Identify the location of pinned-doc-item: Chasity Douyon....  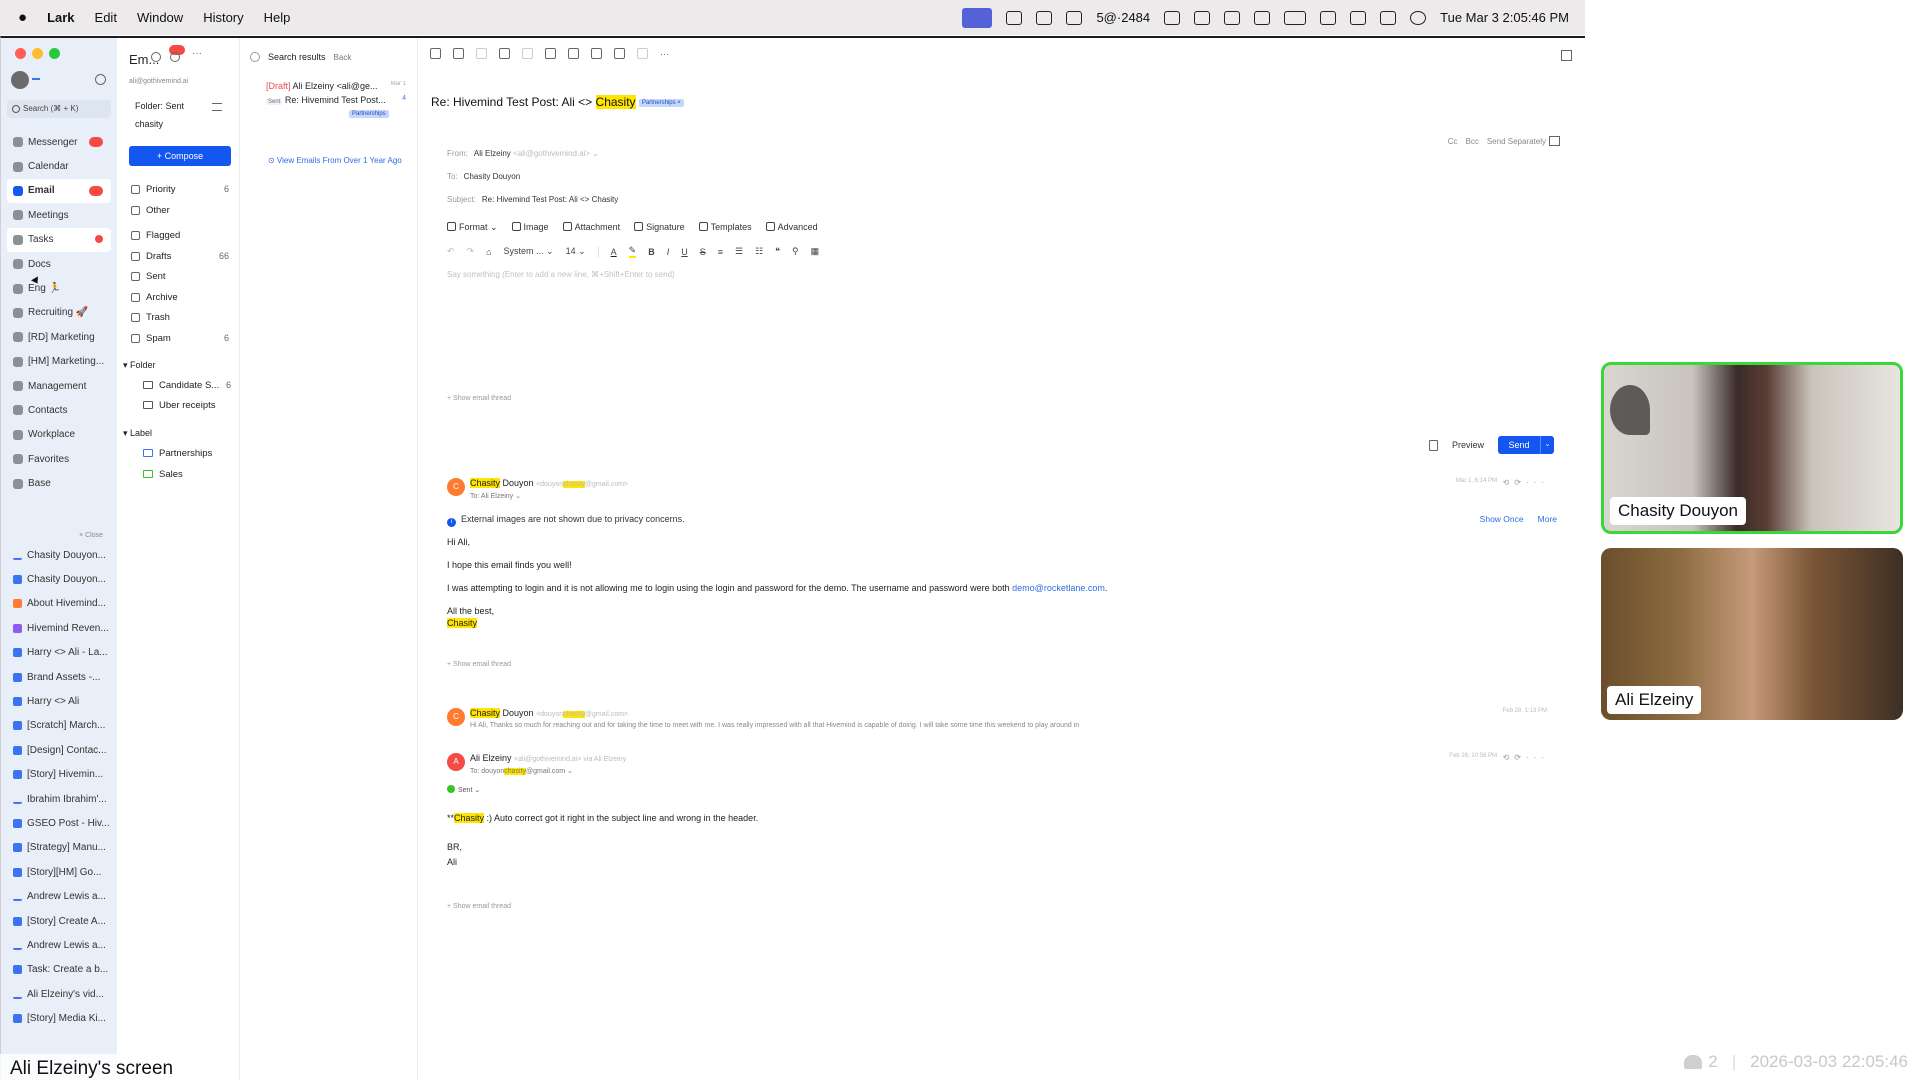
(59, 579).